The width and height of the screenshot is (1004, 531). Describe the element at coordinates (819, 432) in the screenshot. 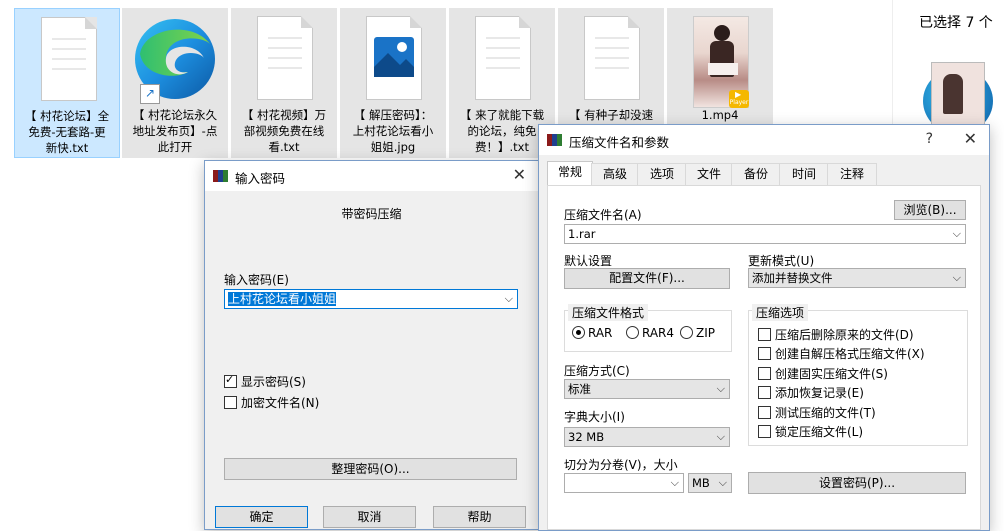

I see `option-label: 锁定压缩文件(L)` at that location.